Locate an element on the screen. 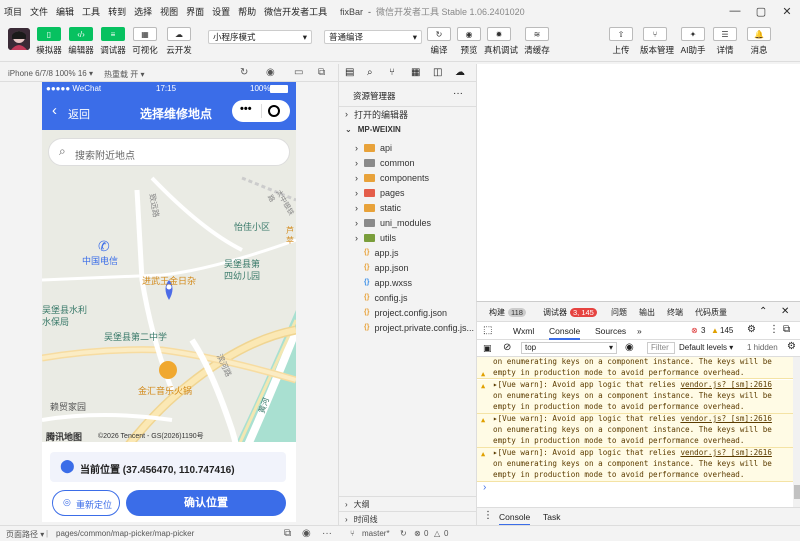 The height and width of the screenshot is (541, 800). back-icon: ‹ is located at coordinates (54, 110).